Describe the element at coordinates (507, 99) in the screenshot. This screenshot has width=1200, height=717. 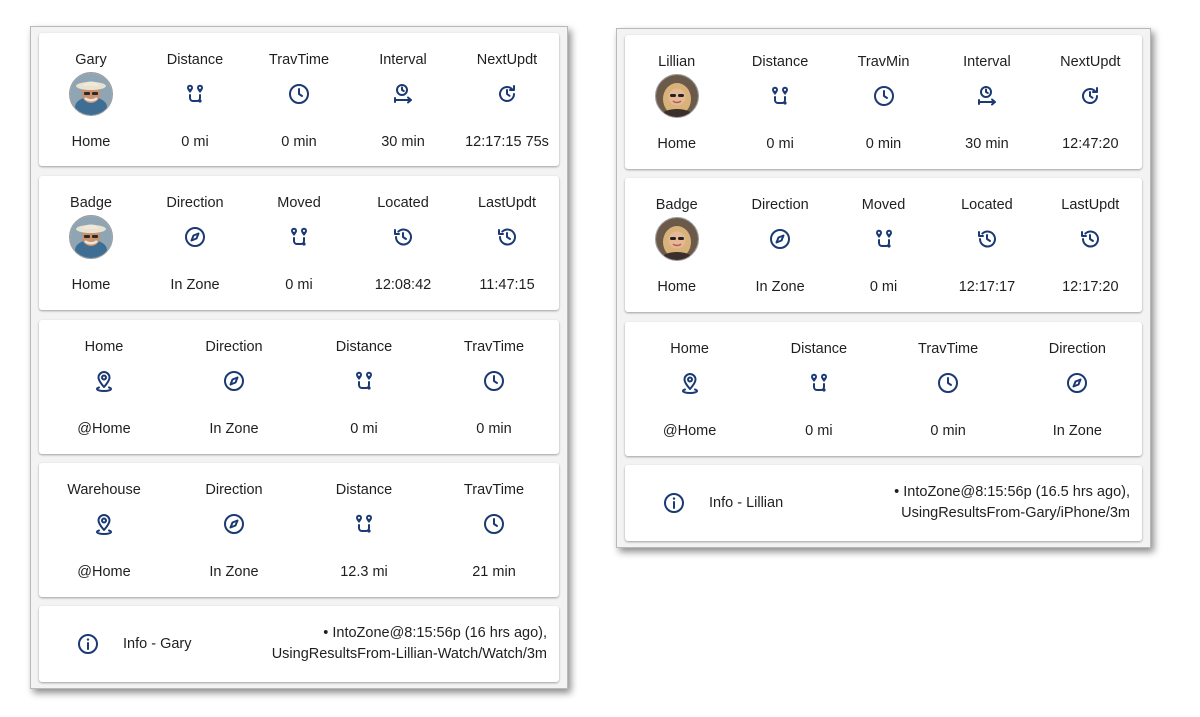
I see `gary-nextupdt-cell: NextUpdt 12:17:15 75s` at that location.